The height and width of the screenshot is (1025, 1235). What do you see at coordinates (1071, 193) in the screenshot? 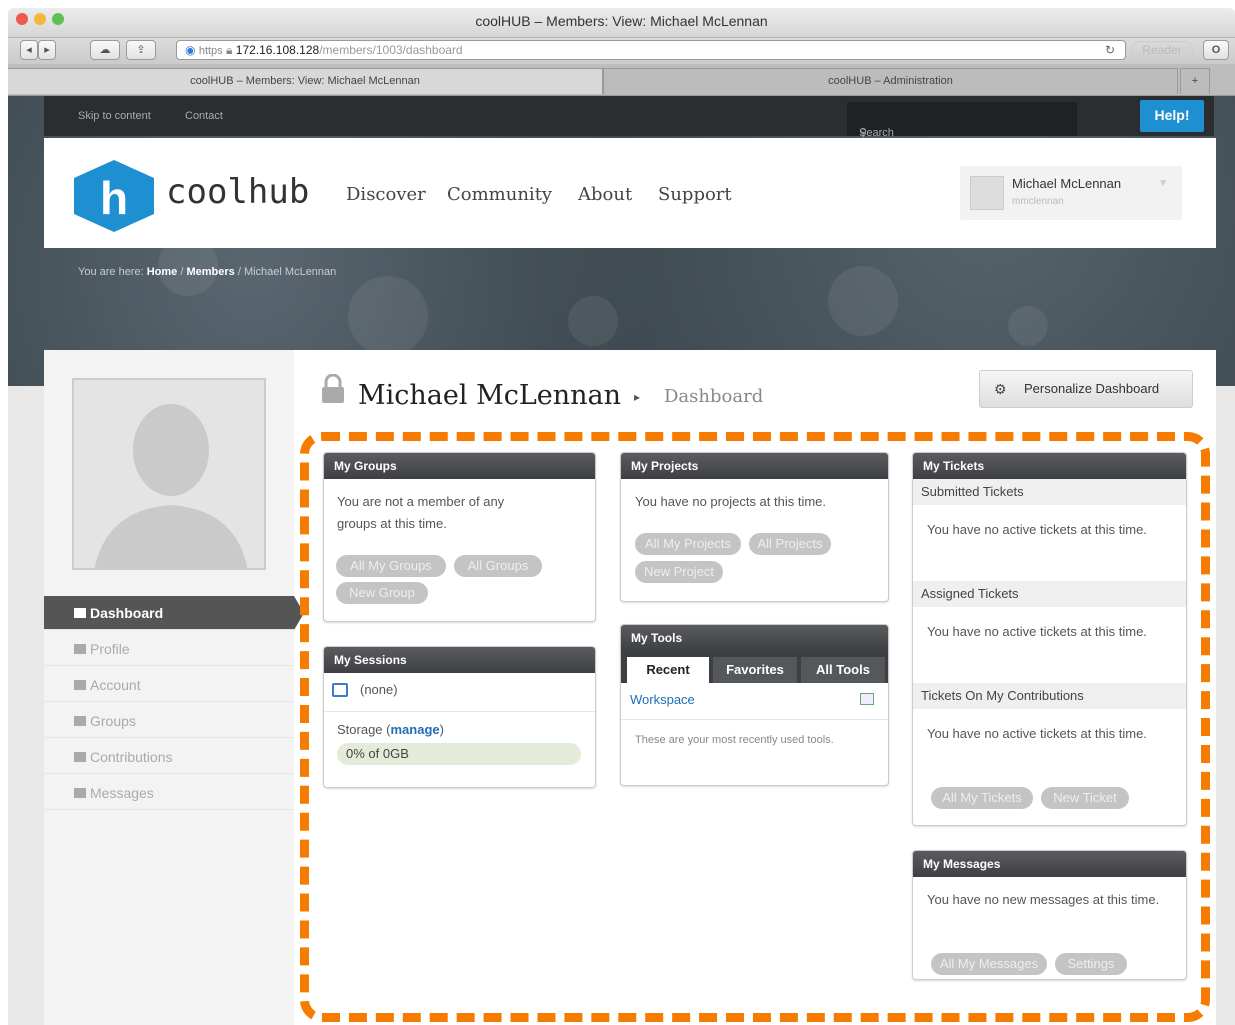
I see `user-menu: Michael McLennan mmclennan ▼` at bounding box center [1071, 193].